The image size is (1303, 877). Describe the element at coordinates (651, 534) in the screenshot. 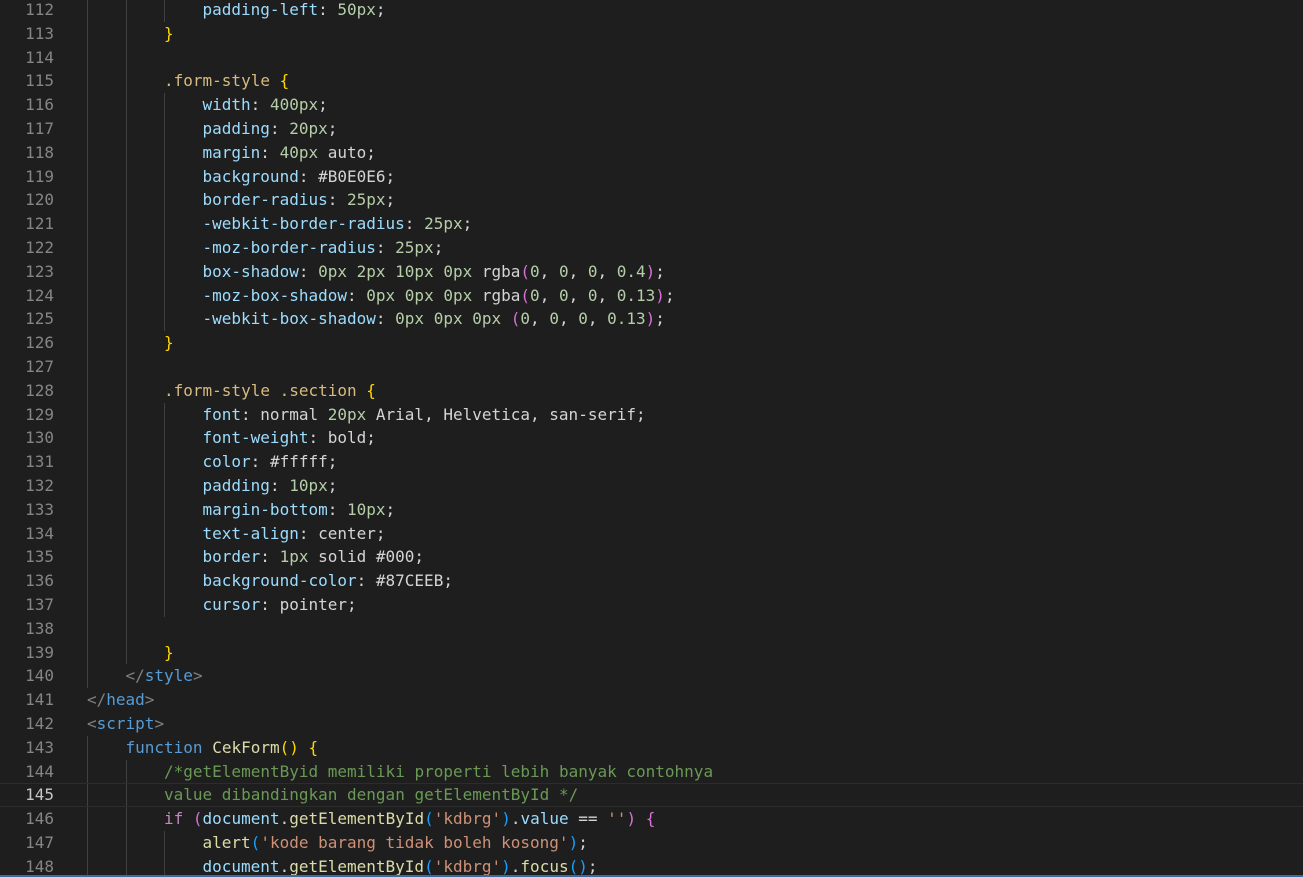

I see `code-line: 134 text-align: center;` at that location.